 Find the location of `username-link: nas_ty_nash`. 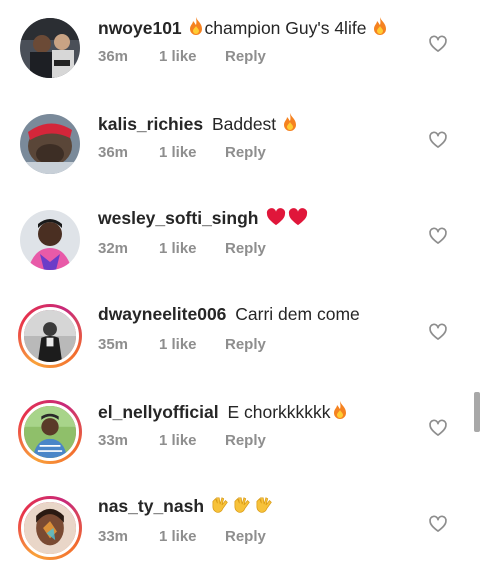

username-link: nas_ty_nash is located at coordinates (151, 506).